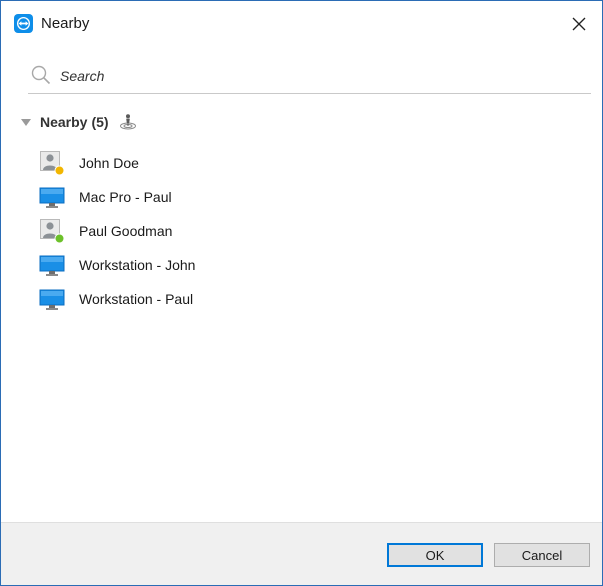 The width and height of the screenshot is (603, 586). I want to click on list-item-label: Workstation - John, so click(137, 265).